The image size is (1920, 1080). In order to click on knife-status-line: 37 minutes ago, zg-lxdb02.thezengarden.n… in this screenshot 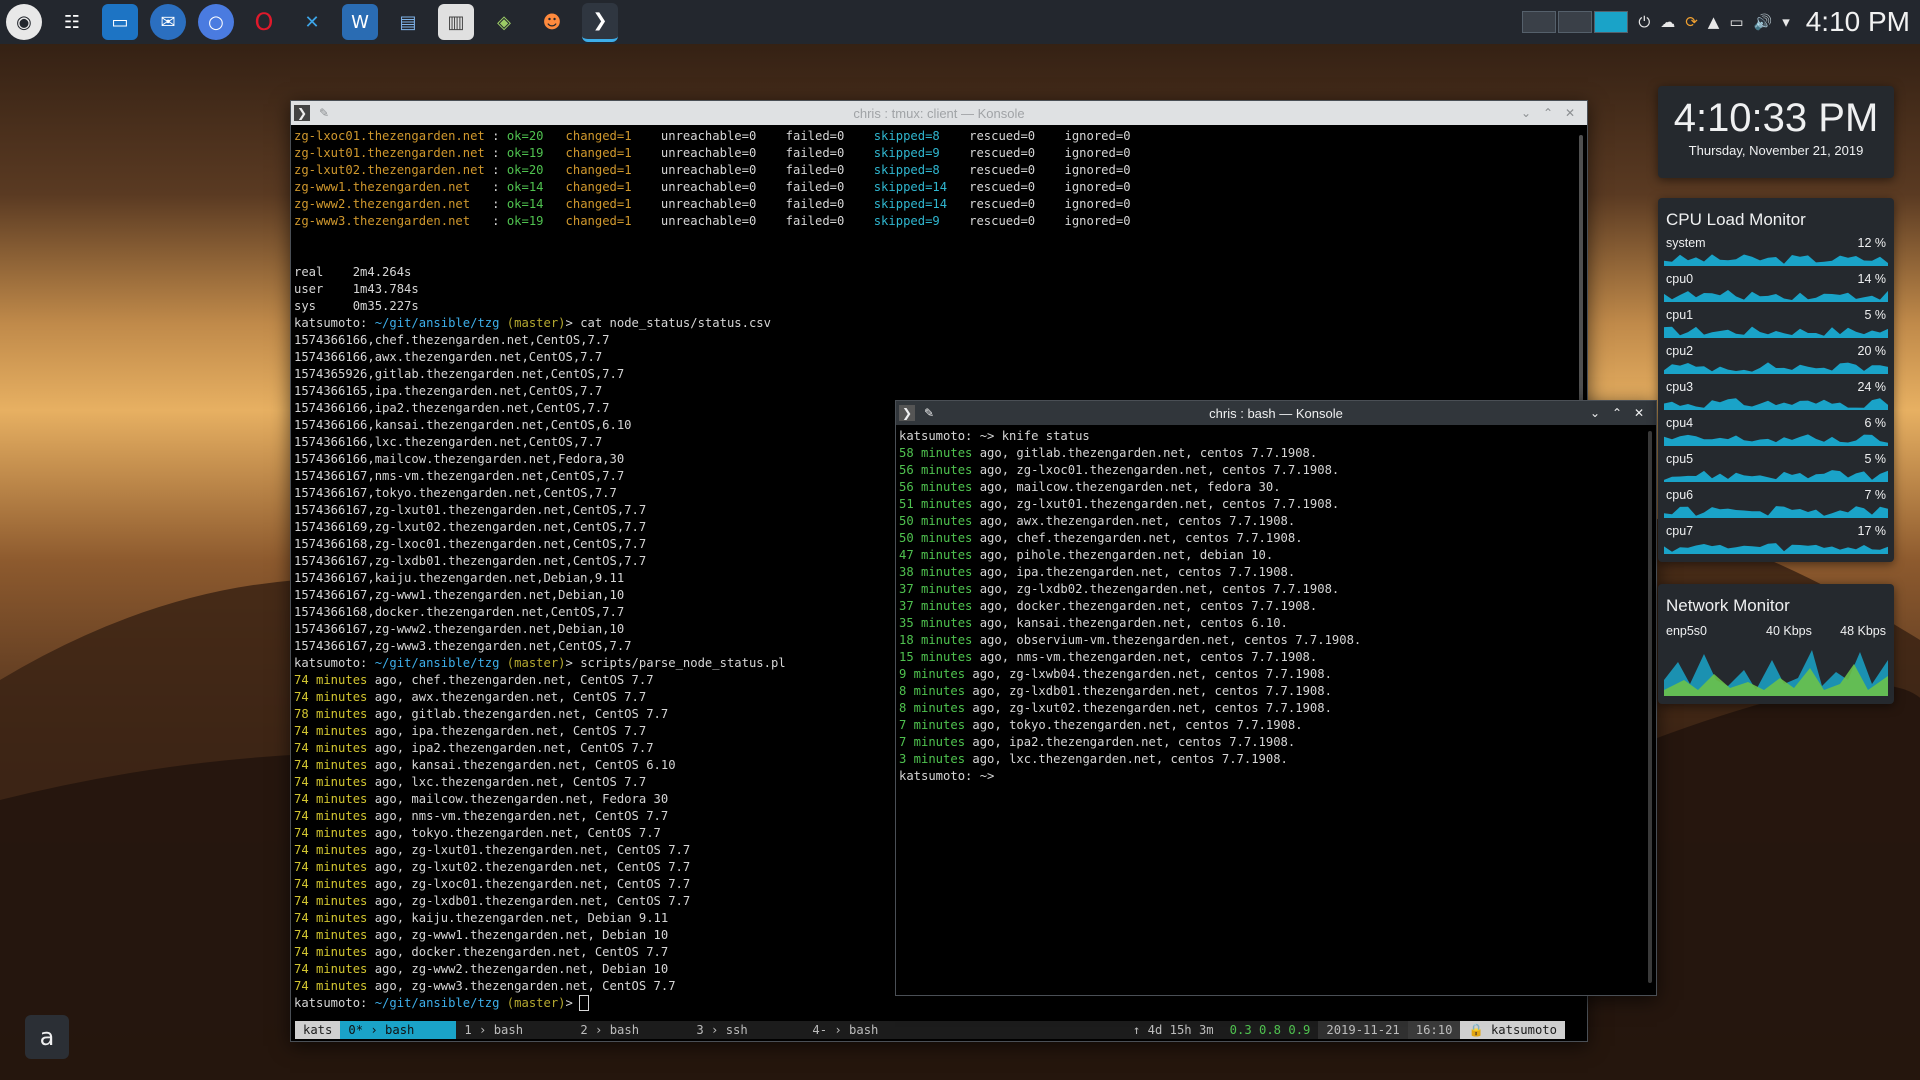, I will do `click(1276, 589)`.